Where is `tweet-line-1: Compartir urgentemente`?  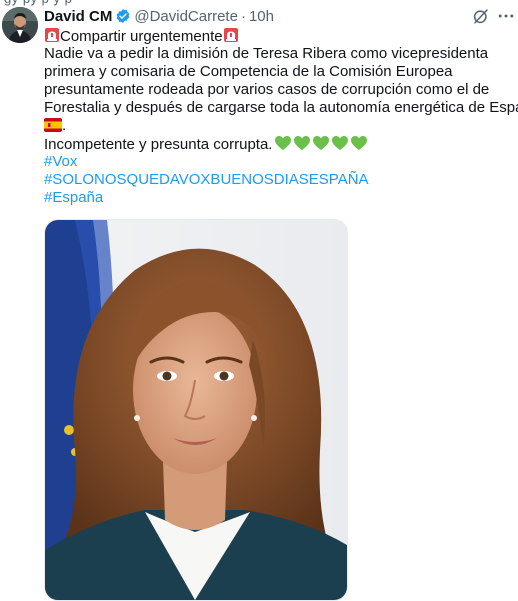 tweet-line-1: Compartir urgentemente is located at coordinates (279, 36).